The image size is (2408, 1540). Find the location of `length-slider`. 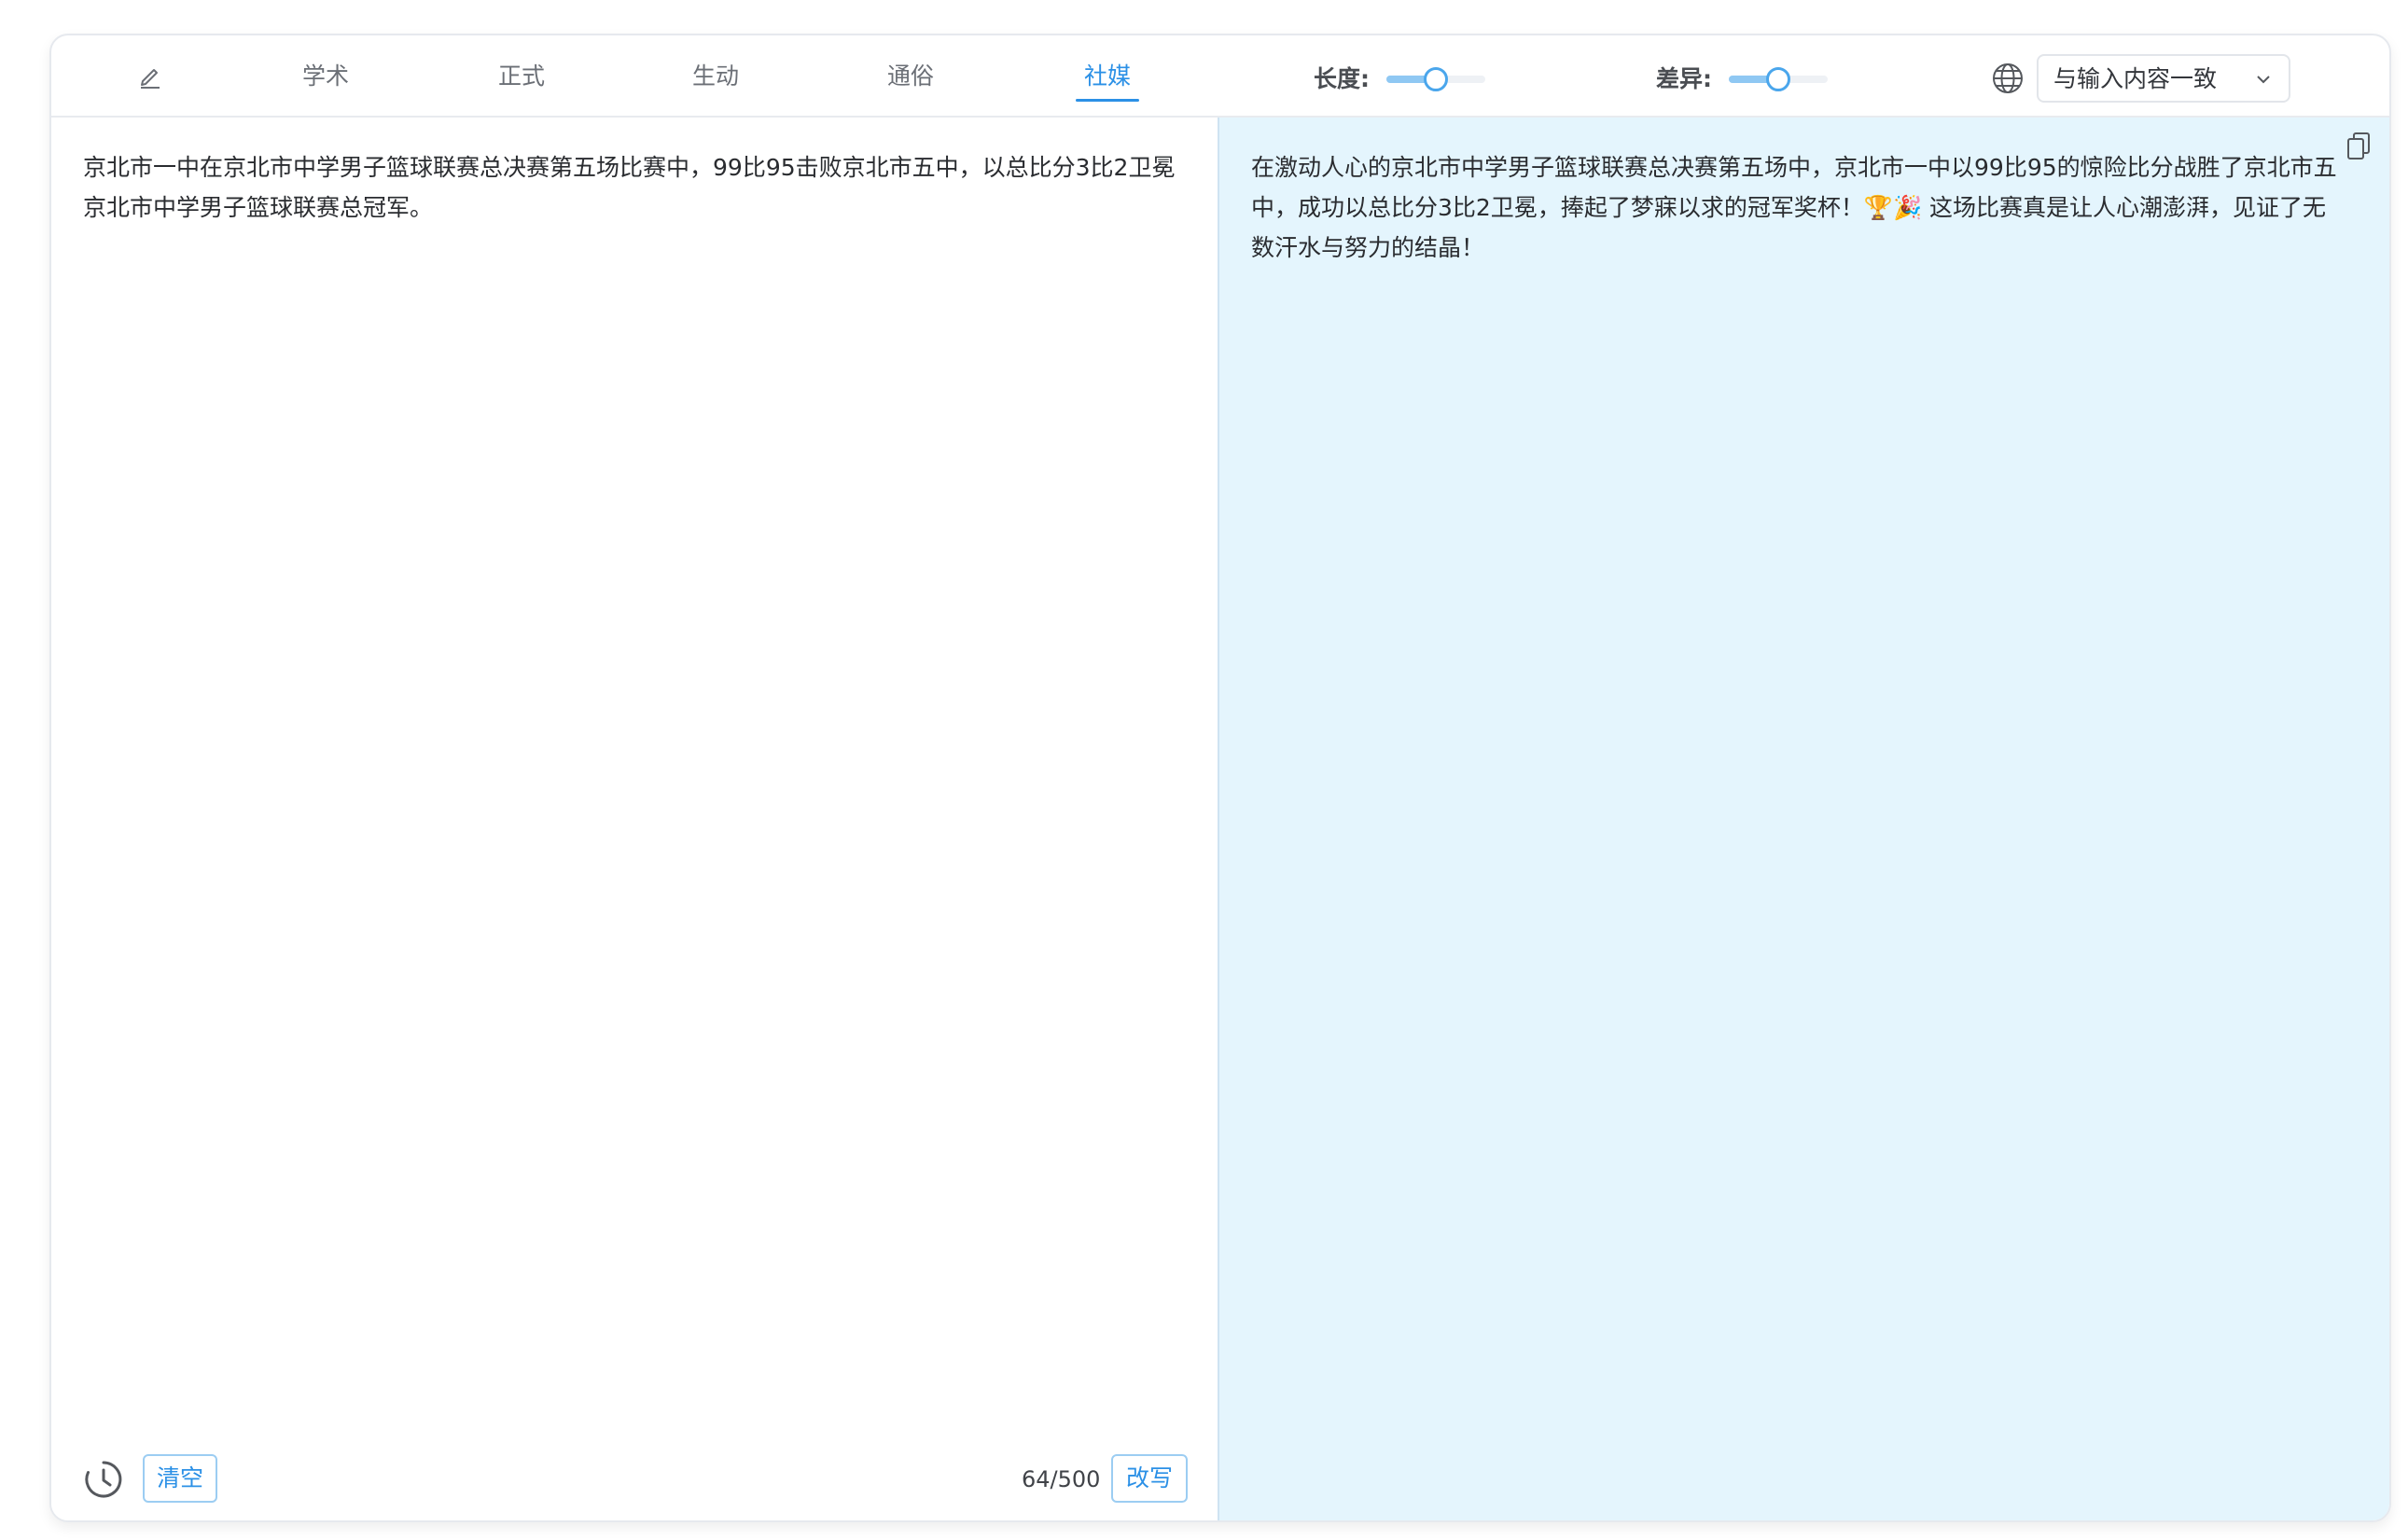

length-slider is located at coordinates (1436, 79).